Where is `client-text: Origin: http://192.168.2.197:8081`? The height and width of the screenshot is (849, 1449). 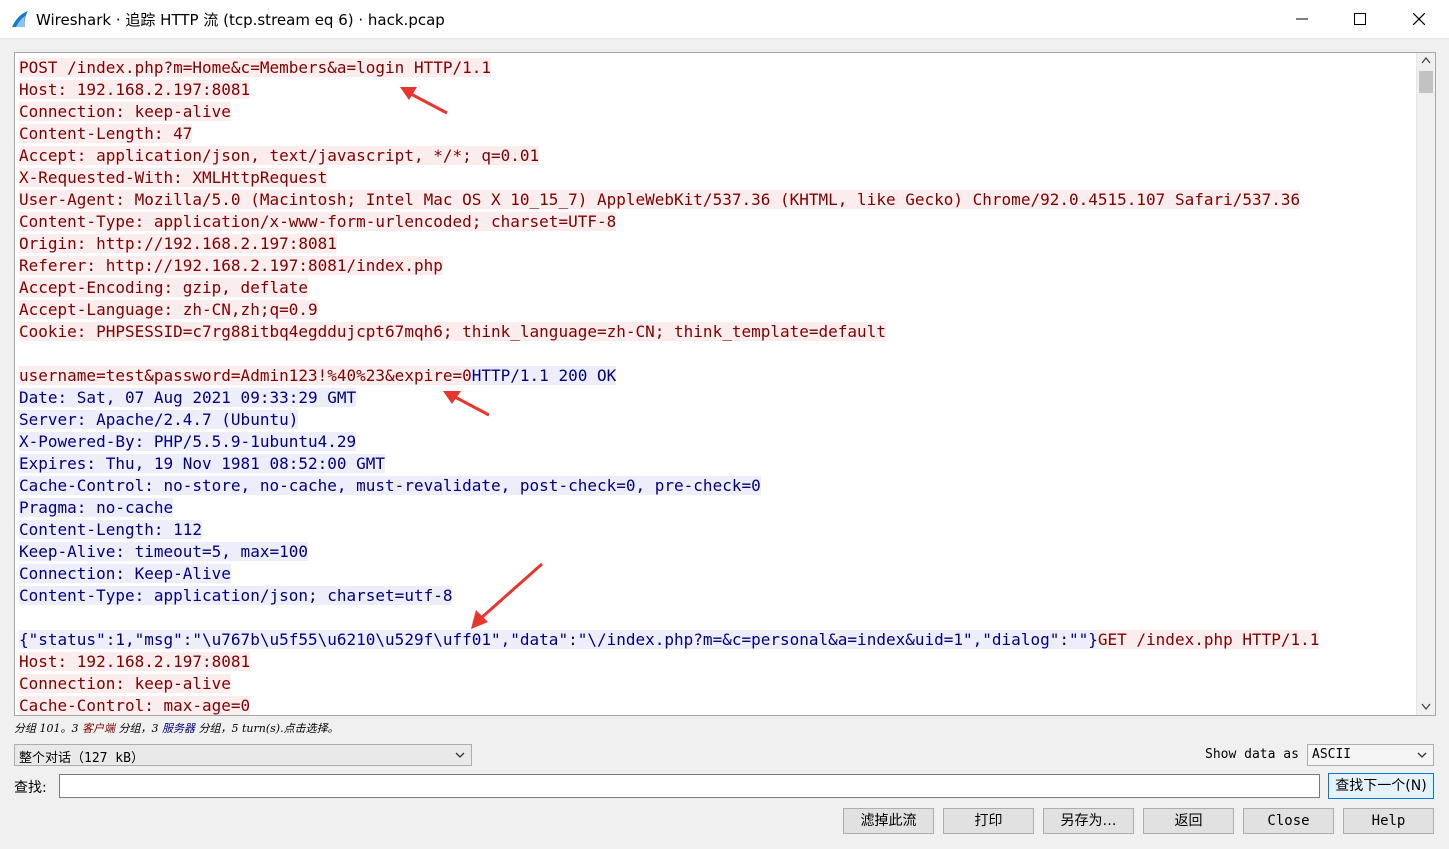 client-text: Origin: http://192.168.2.197:8081 is located at coordinates (178, 243).